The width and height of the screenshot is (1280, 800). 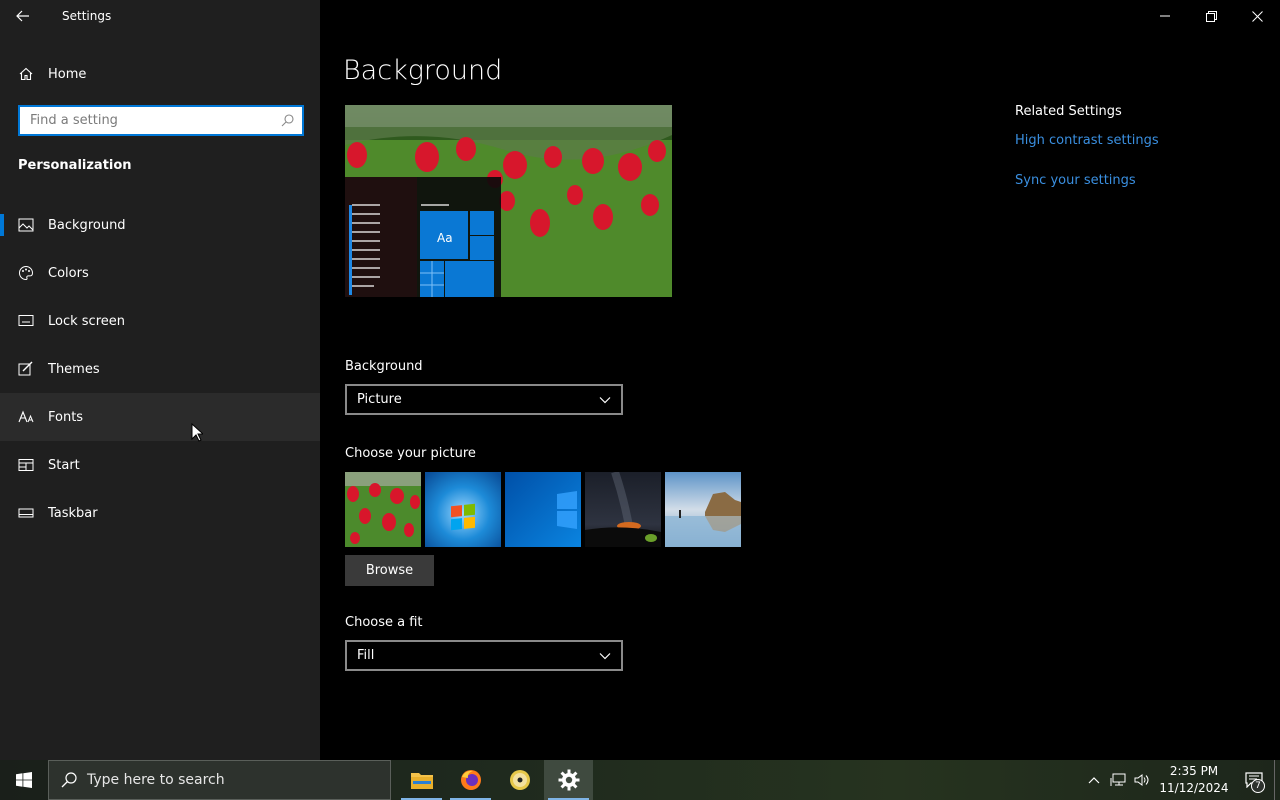 What do you see at coordinates (1068, 111) in the screenshot?
I see `related-settings-title: Related Settings` at bounding box center [1068, 111].